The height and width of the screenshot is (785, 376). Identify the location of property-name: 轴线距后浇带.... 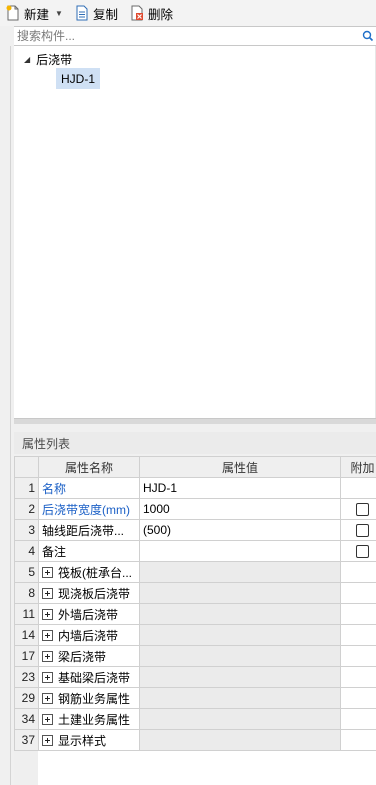
(83, 530).